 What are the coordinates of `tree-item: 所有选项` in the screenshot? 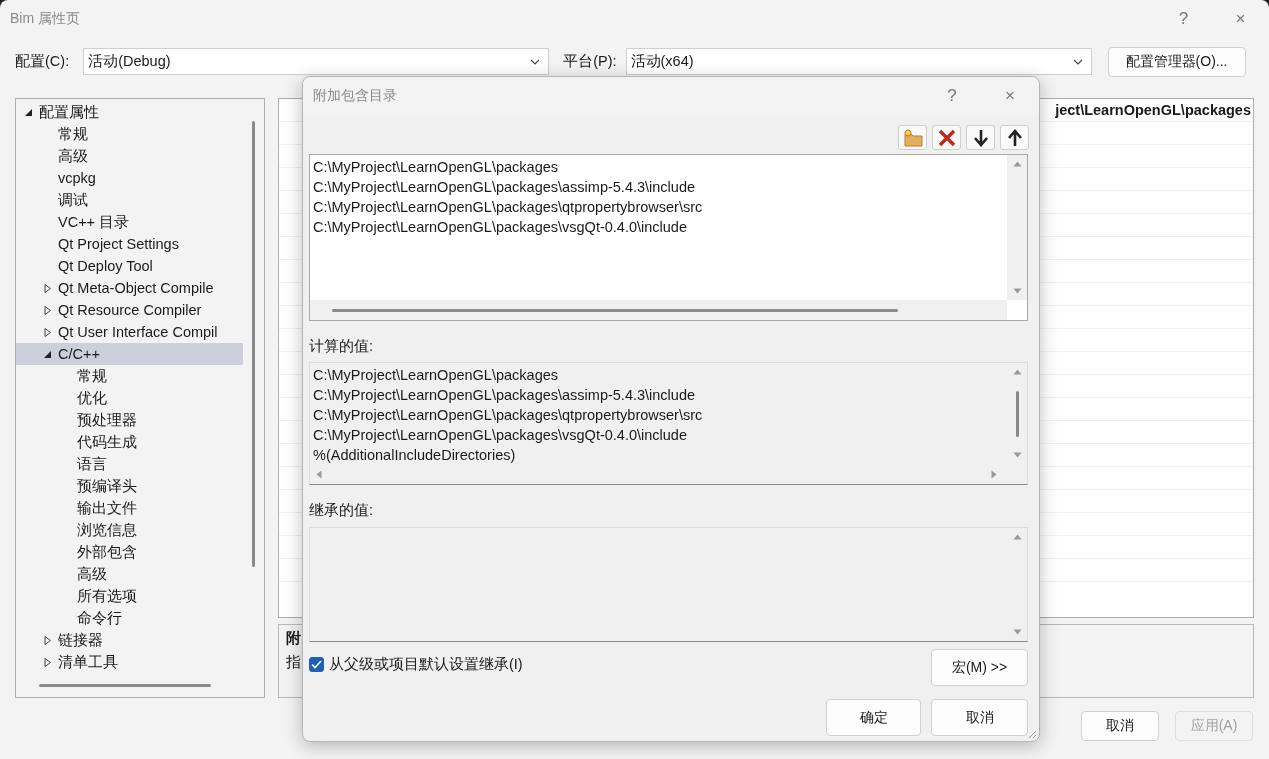 It's located at (129, 596).